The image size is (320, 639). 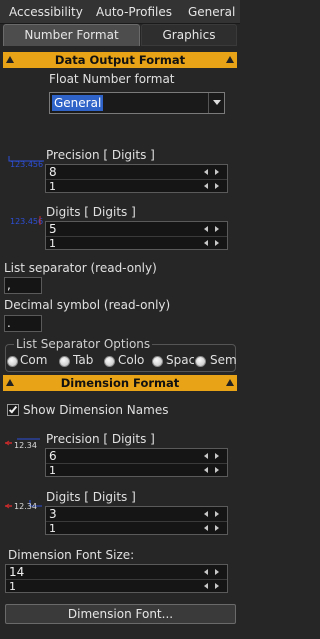 I want to click on list-separator-label: List separator (read-only), so click(x=80, y=268).